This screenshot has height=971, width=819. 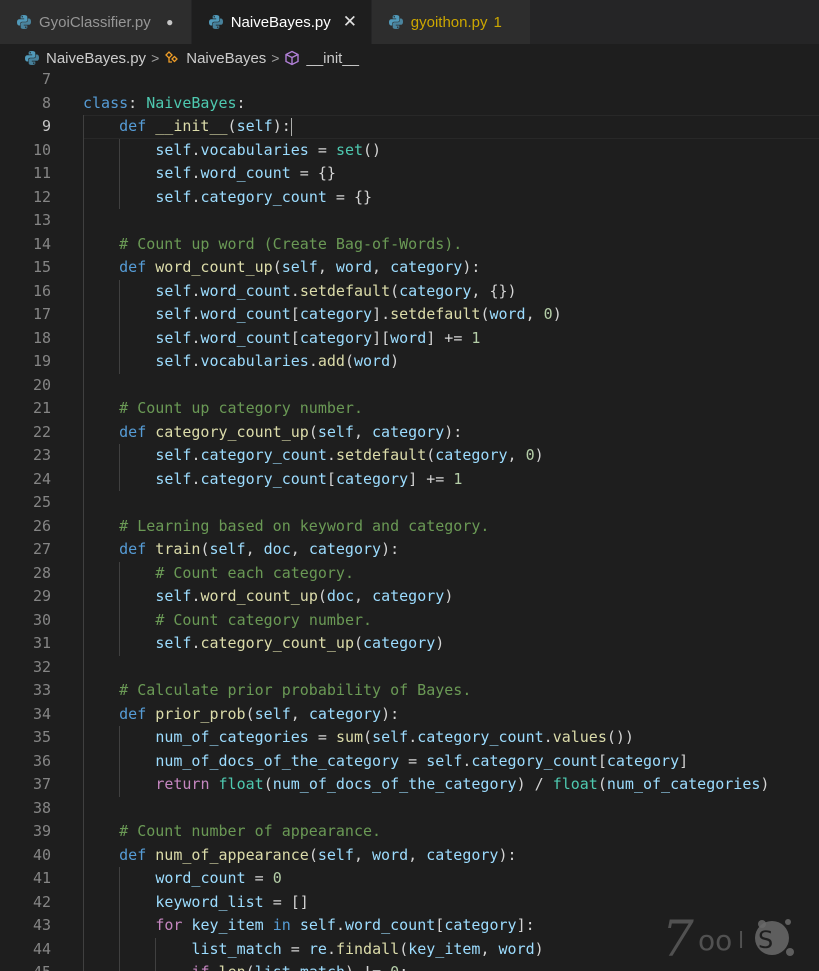 I want to click on breadcrumb-class: NaiveBayes, so click(x=215, y=58).